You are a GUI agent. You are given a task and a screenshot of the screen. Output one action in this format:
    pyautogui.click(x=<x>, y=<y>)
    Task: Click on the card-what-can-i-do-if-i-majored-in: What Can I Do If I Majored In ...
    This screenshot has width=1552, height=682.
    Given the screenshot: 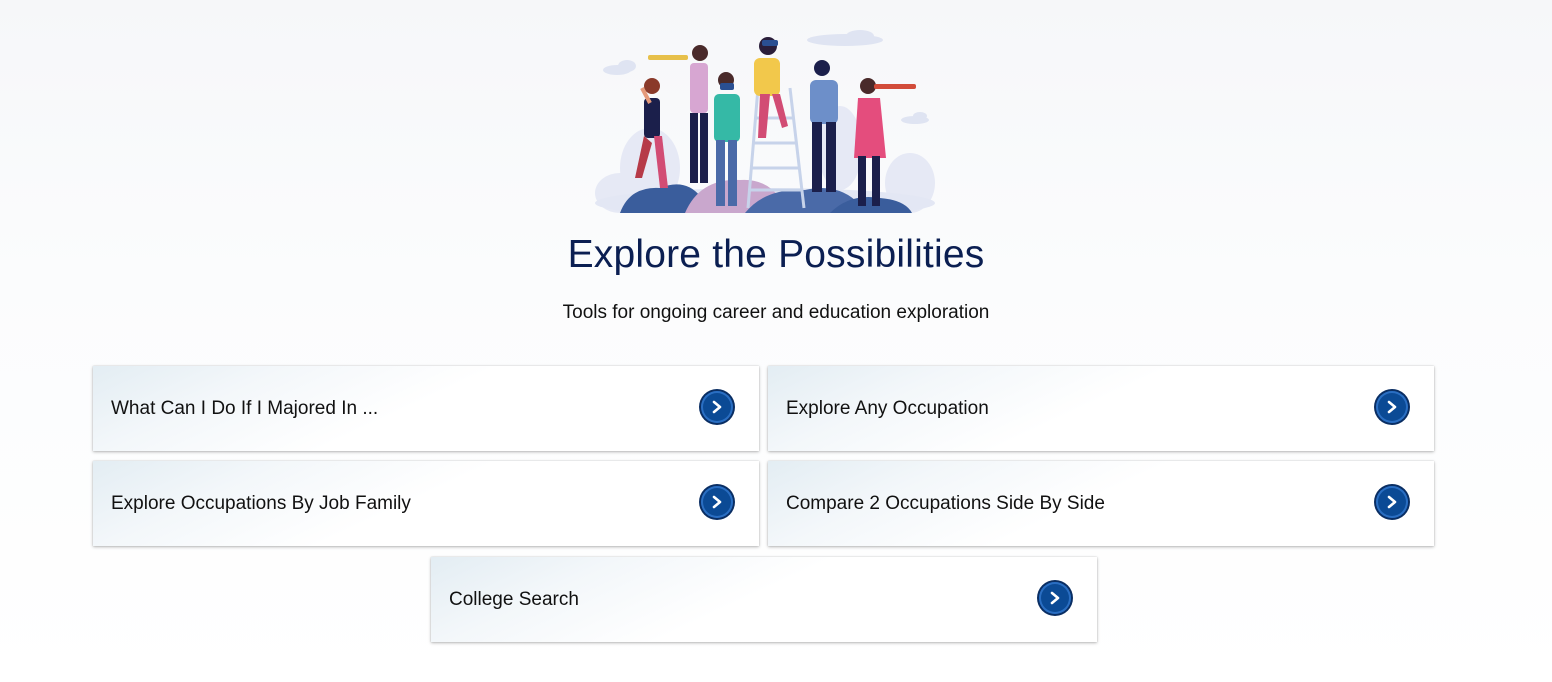 What is the action you would take?
    pyautogui.click(x=426, y=408)
    